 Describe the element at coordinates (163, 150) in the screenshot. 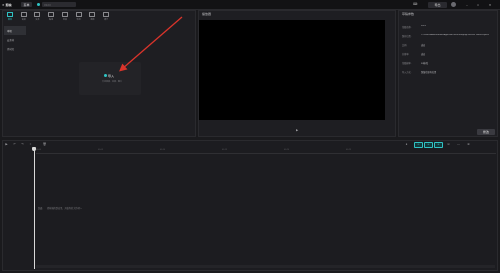

I see `ruler-tick-label: 00:10` at that location.